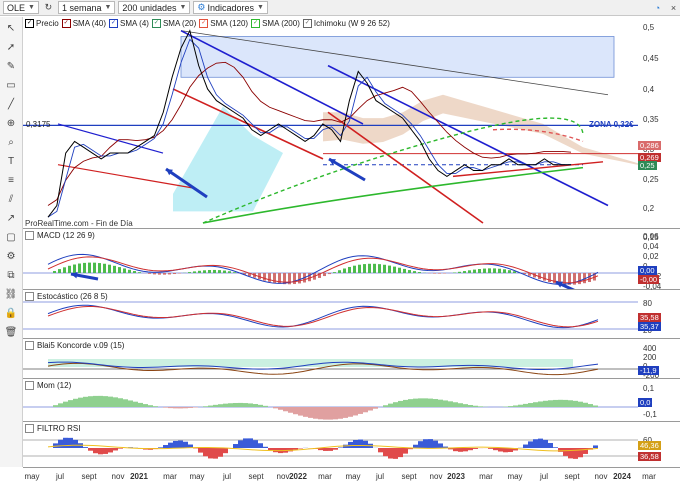 The height and width of the screenshot is (484, 680). Describe the element at coordinates (436, 476) in the screenshot. I see `x-month-label: nov` at that location.